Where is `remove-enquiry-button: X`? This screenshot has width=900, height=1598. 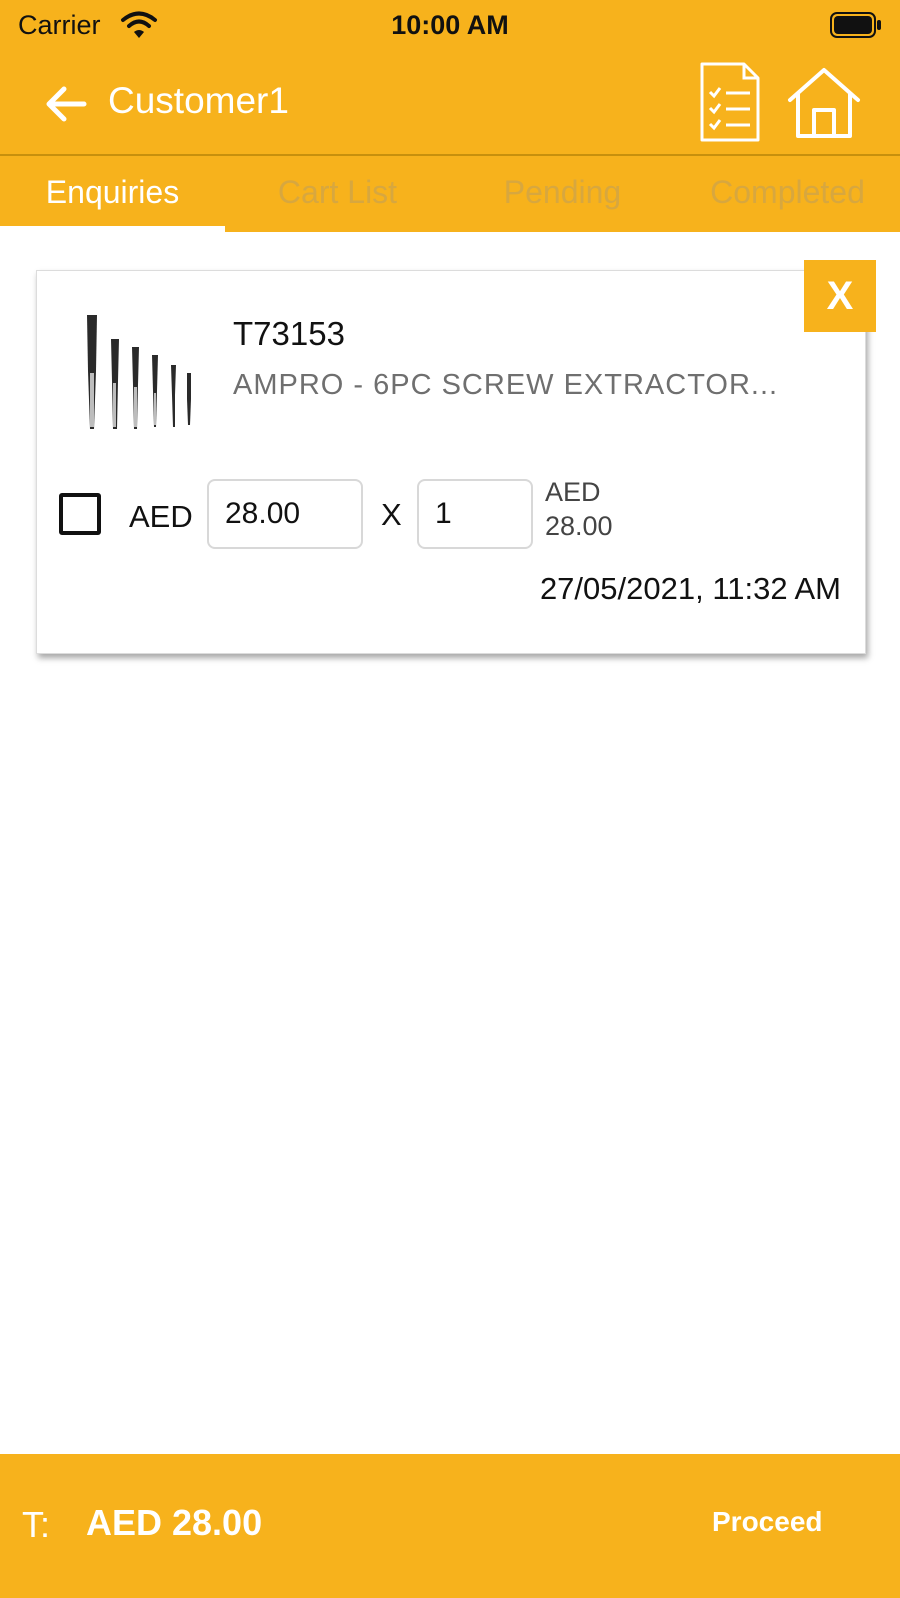
remove-enquiry-button: X is located at coordinates (840, 296).